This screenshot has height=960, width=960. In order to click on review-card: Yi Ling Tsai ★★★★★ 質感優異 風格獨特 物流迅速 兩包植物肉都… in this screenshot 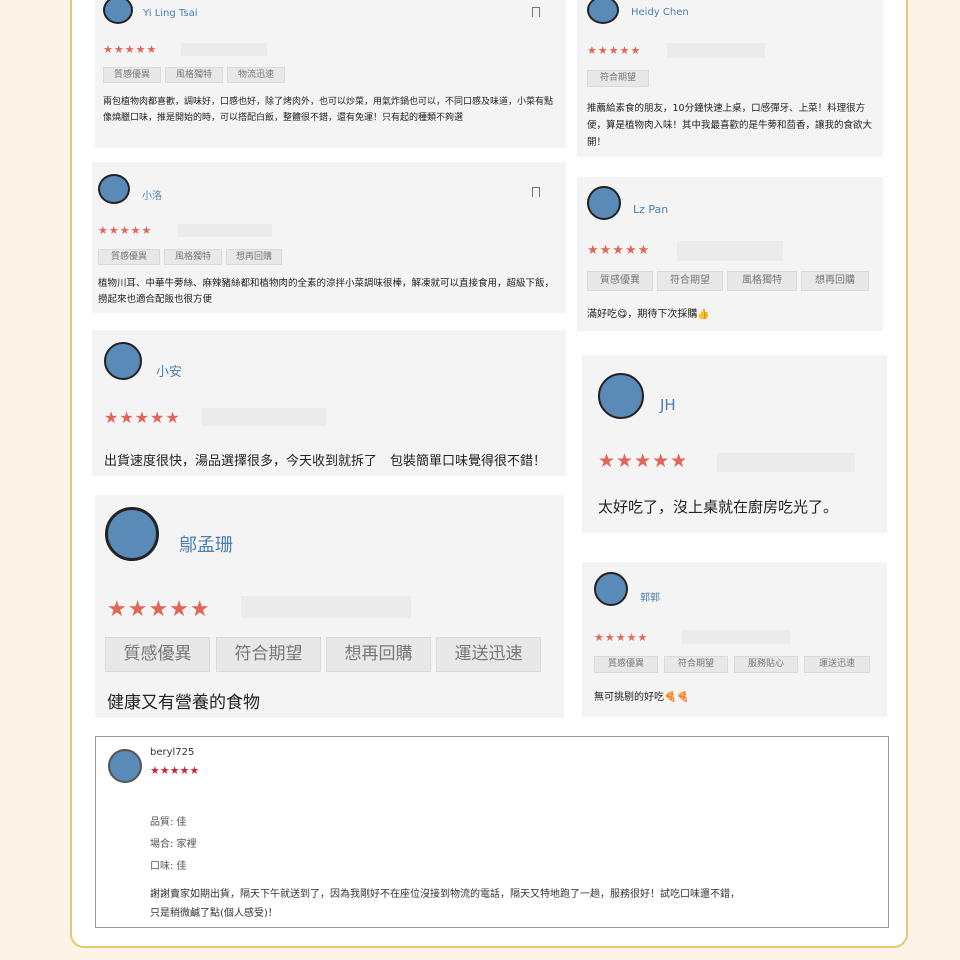, I will do `click(330, 74)`.